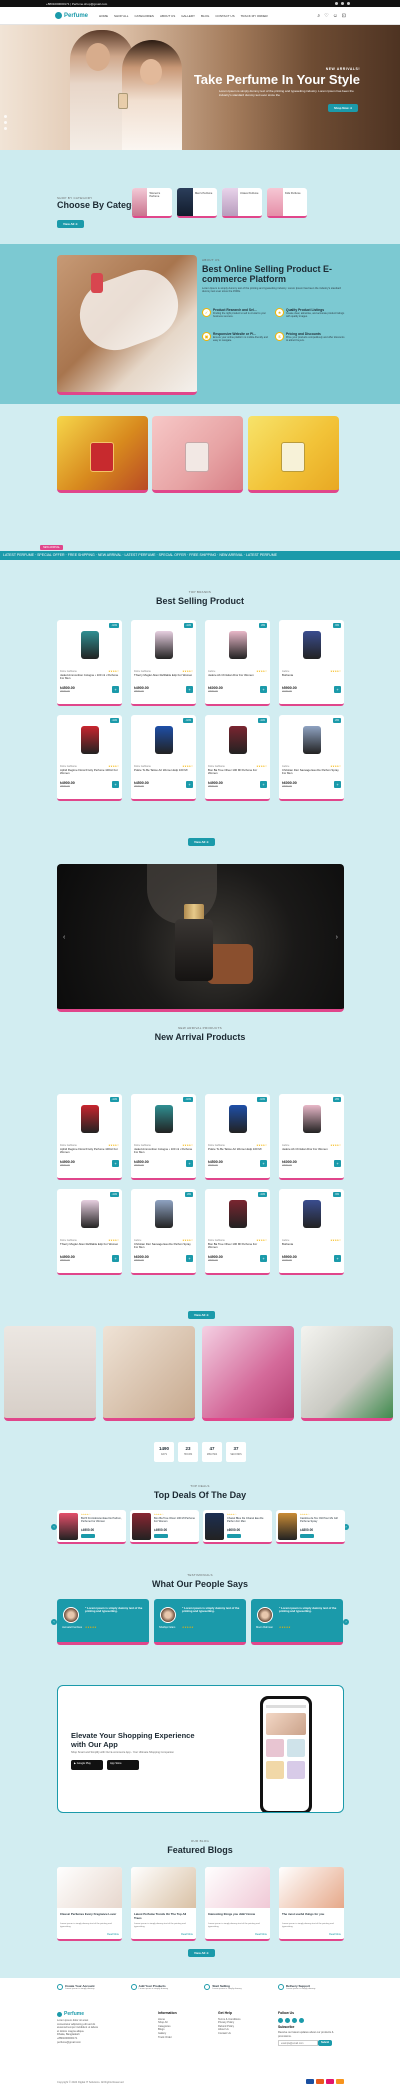 The height and width of the screenshot is (2091, 400). Describe the element at coordinates (229, 2034) in the screenshot. I see `footer-link: Contact Us` at that location.